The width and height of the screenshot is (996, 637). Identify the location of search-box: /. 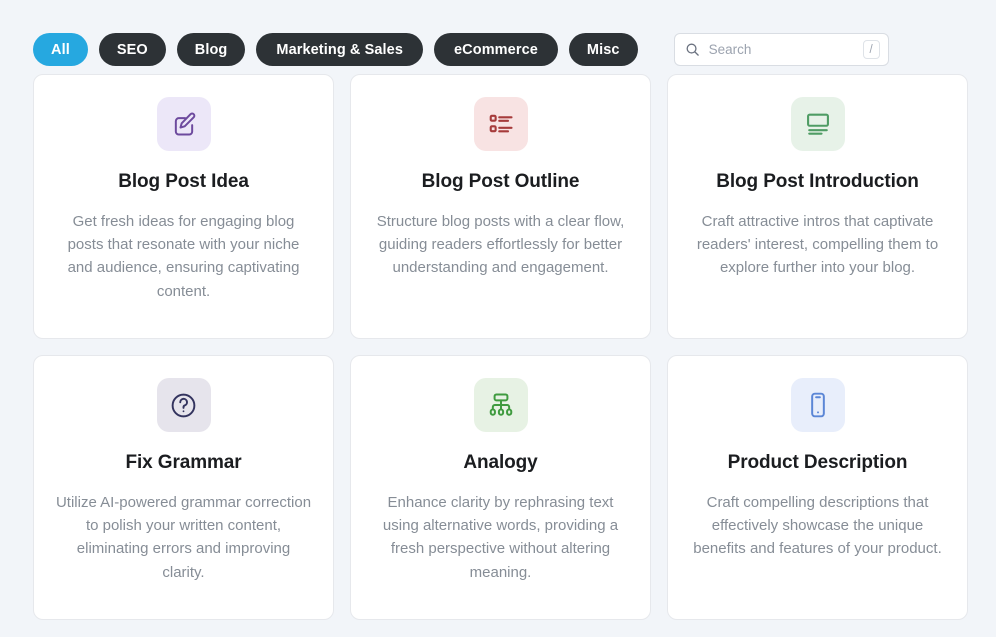
(781, 49).